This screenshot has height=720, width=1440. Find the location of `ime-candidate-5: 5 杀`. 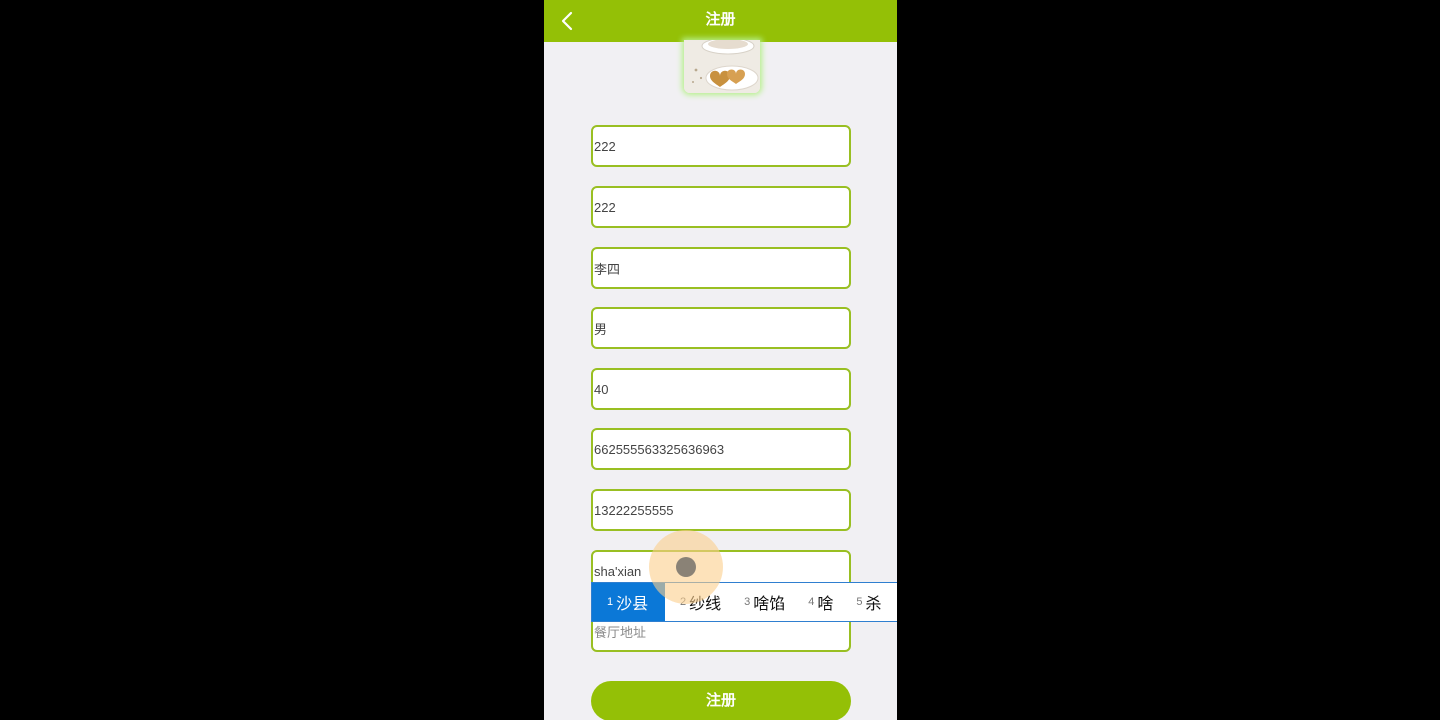

ime-candidate-5: 5 杀 is located at coordinates (865, 602).